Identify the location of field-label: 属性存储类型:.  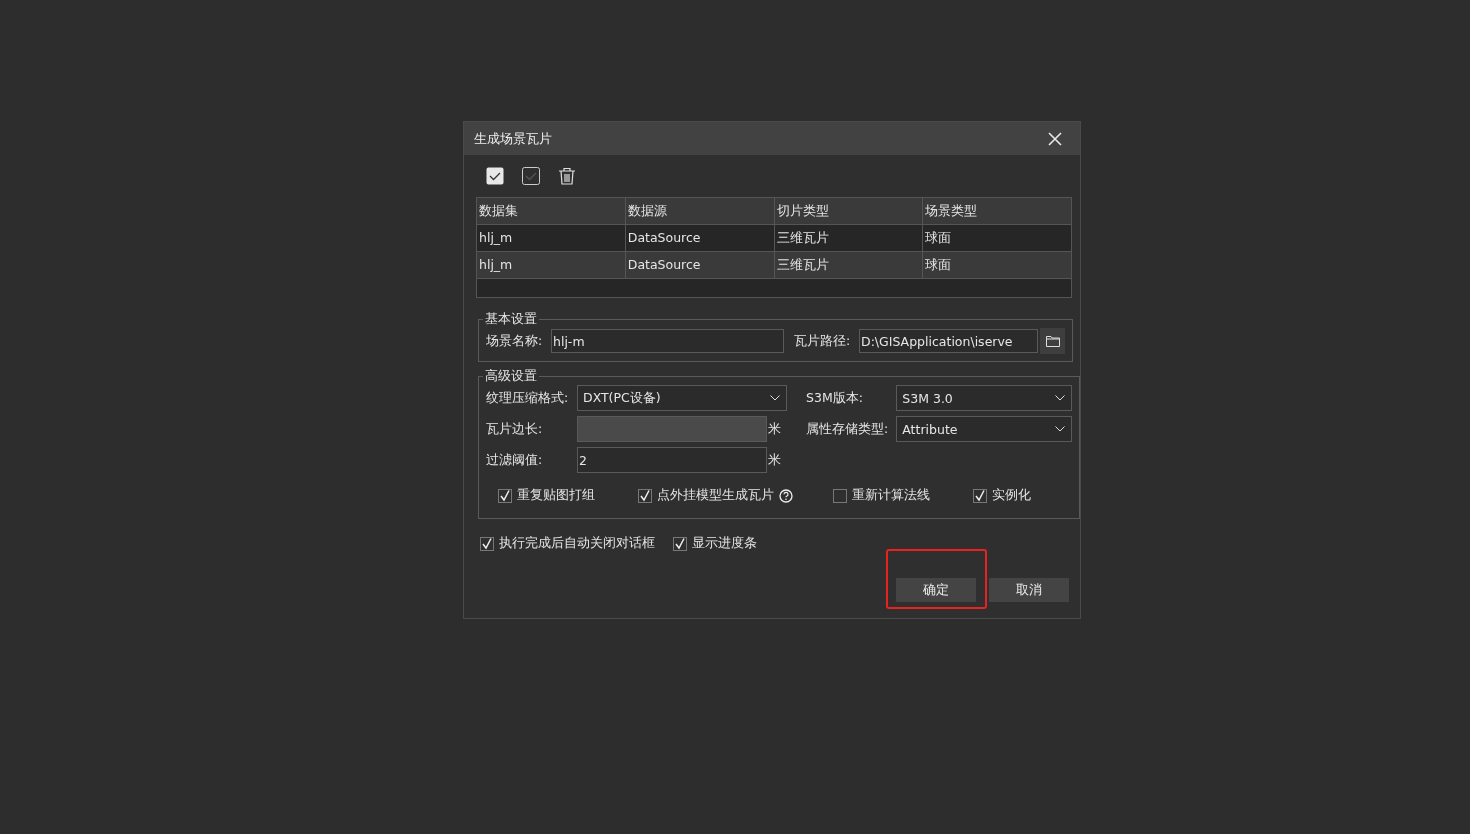
(848, 429).